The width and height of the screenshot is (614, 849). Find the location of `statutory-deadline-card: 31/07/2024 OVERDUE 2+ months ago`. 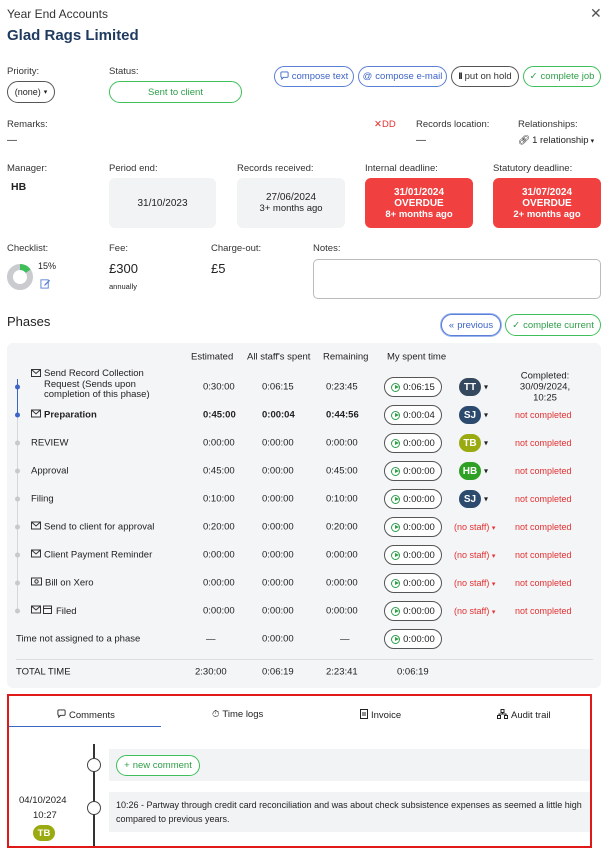

statutory-deadline-card: 31/07/2024 OVERDUE 2+ months ago is located at coordinates (547, 203).